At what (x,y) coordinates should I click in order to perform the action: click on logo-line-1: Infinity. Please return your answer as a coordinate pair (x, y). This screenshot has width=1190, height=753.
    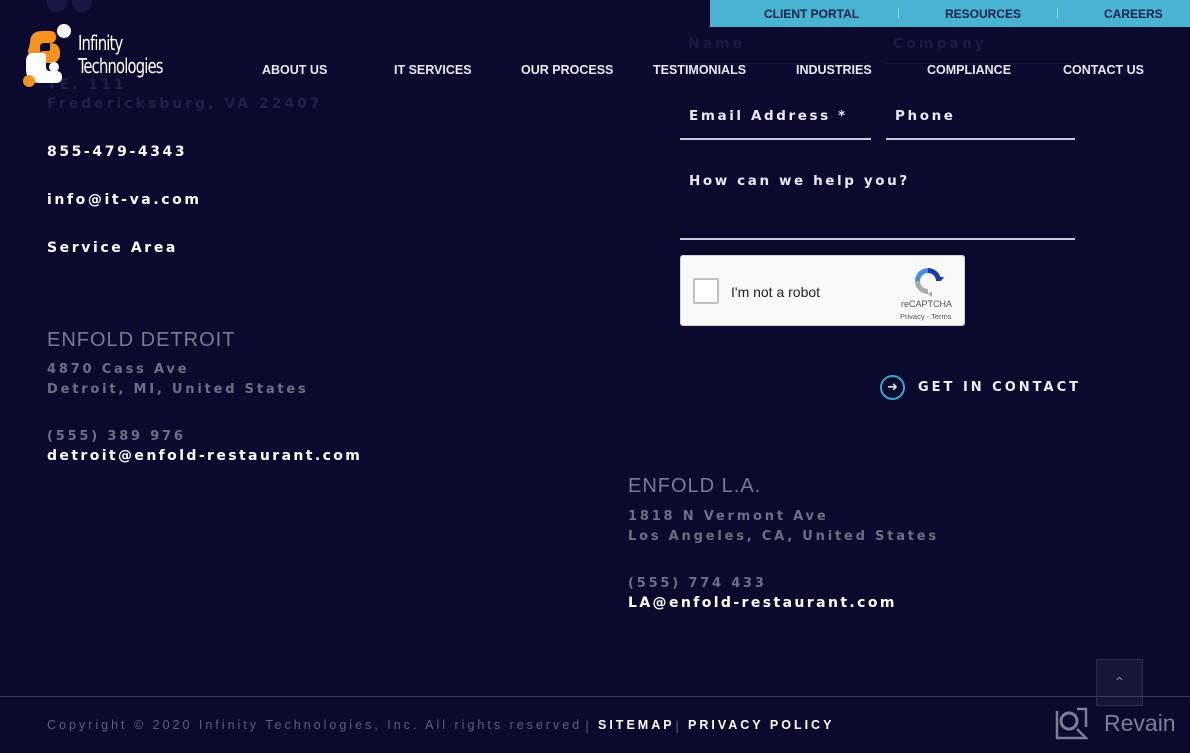
    Looking at the image, I should click on (100, 43).